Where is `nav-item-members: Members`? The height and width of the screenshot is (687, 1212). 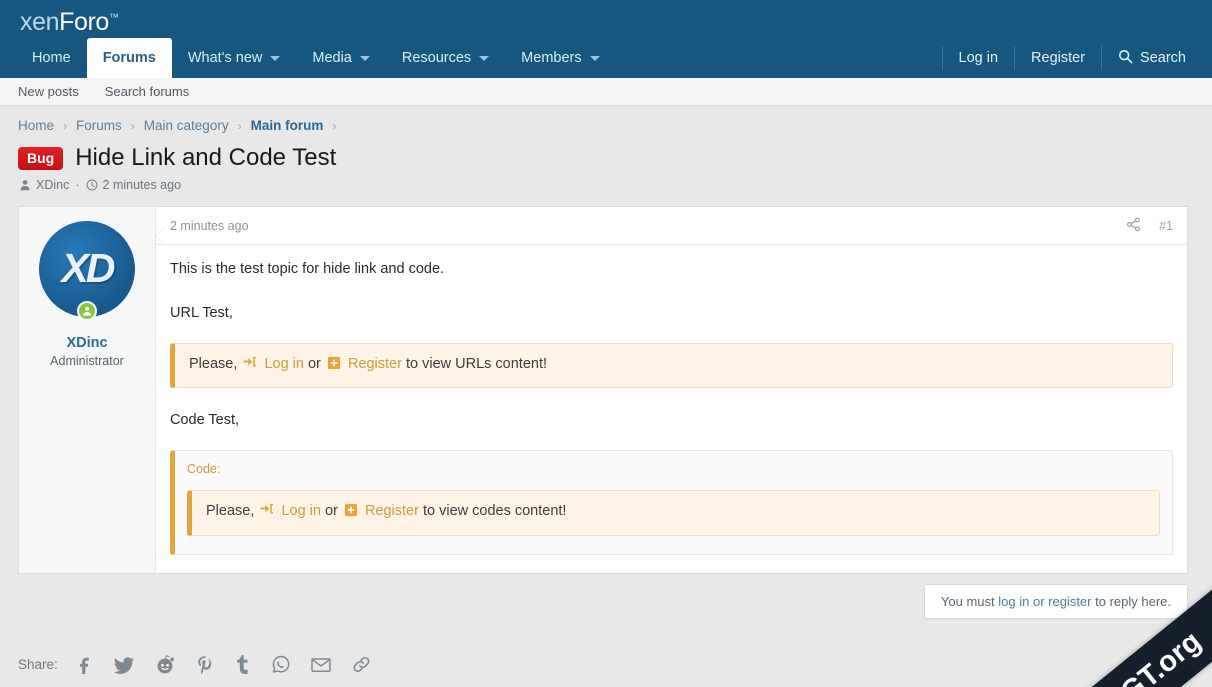
nav-item-members: Members is located at coordinates (560, 58).